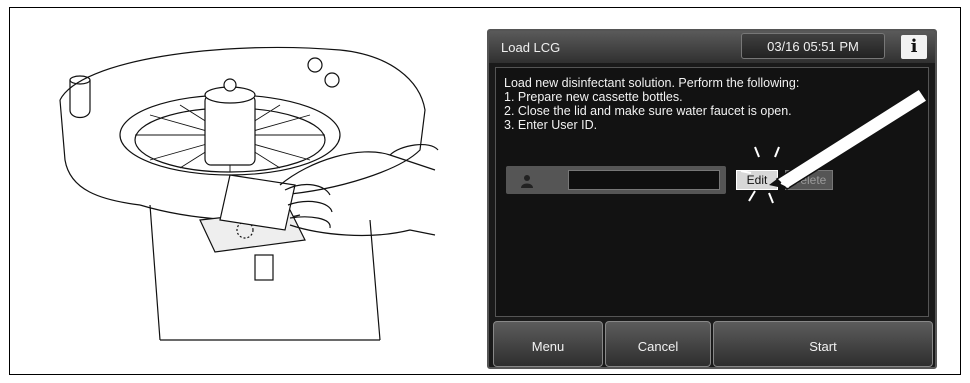 This screenshot has height=383, width=970. I want to click on instruction-line-4: 3. Enter User ID., so click(551, 125).